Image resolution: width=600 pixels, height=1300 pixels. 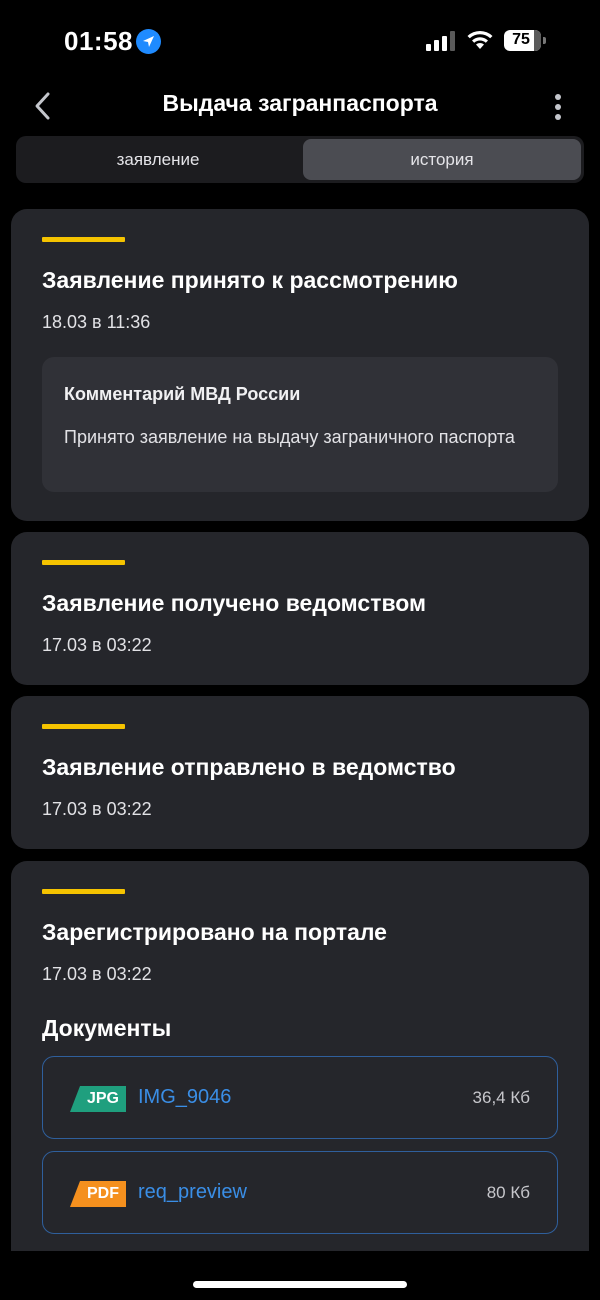 What do you see at coordinates (300, 159) in the screenshot?
I see `tab-switcher: заявление история` at bounding box center [300, 159].